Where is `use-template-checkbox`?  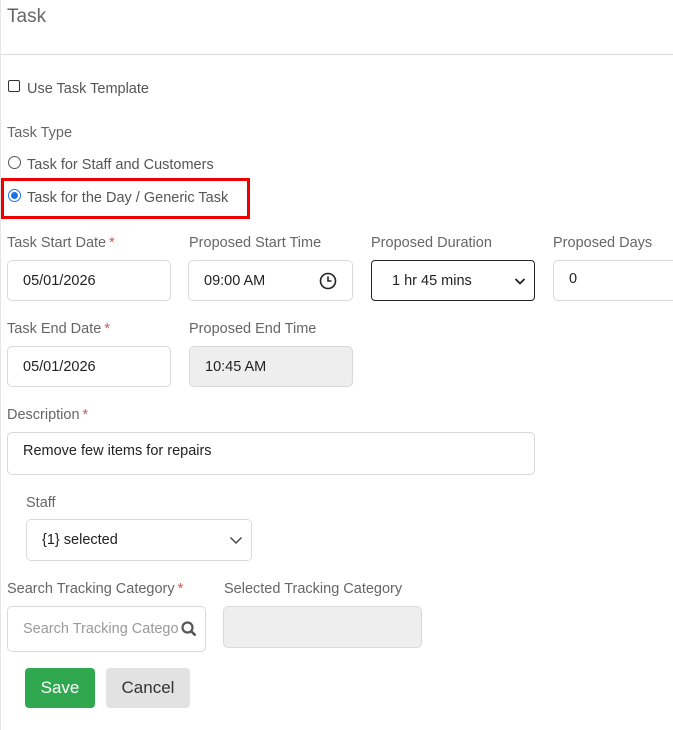 use-template-checkbox is located at coordinates (14, 86).